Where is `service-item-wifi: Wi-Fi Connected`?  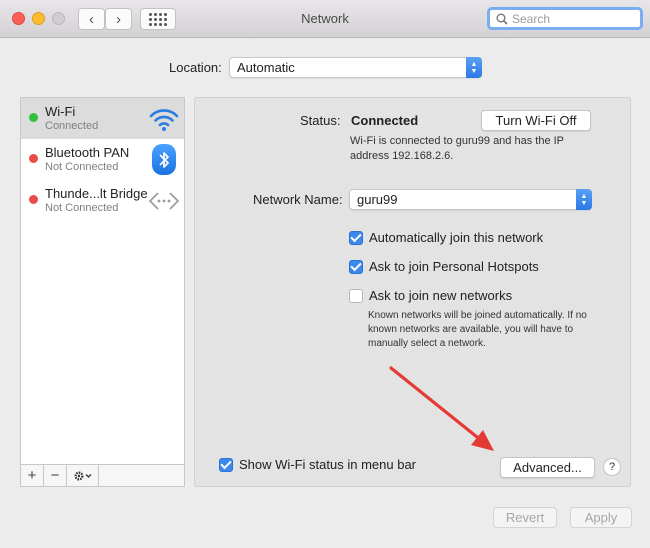
service-item-wifi: Wi-Fi Connected is located at coordinates (102, 118).